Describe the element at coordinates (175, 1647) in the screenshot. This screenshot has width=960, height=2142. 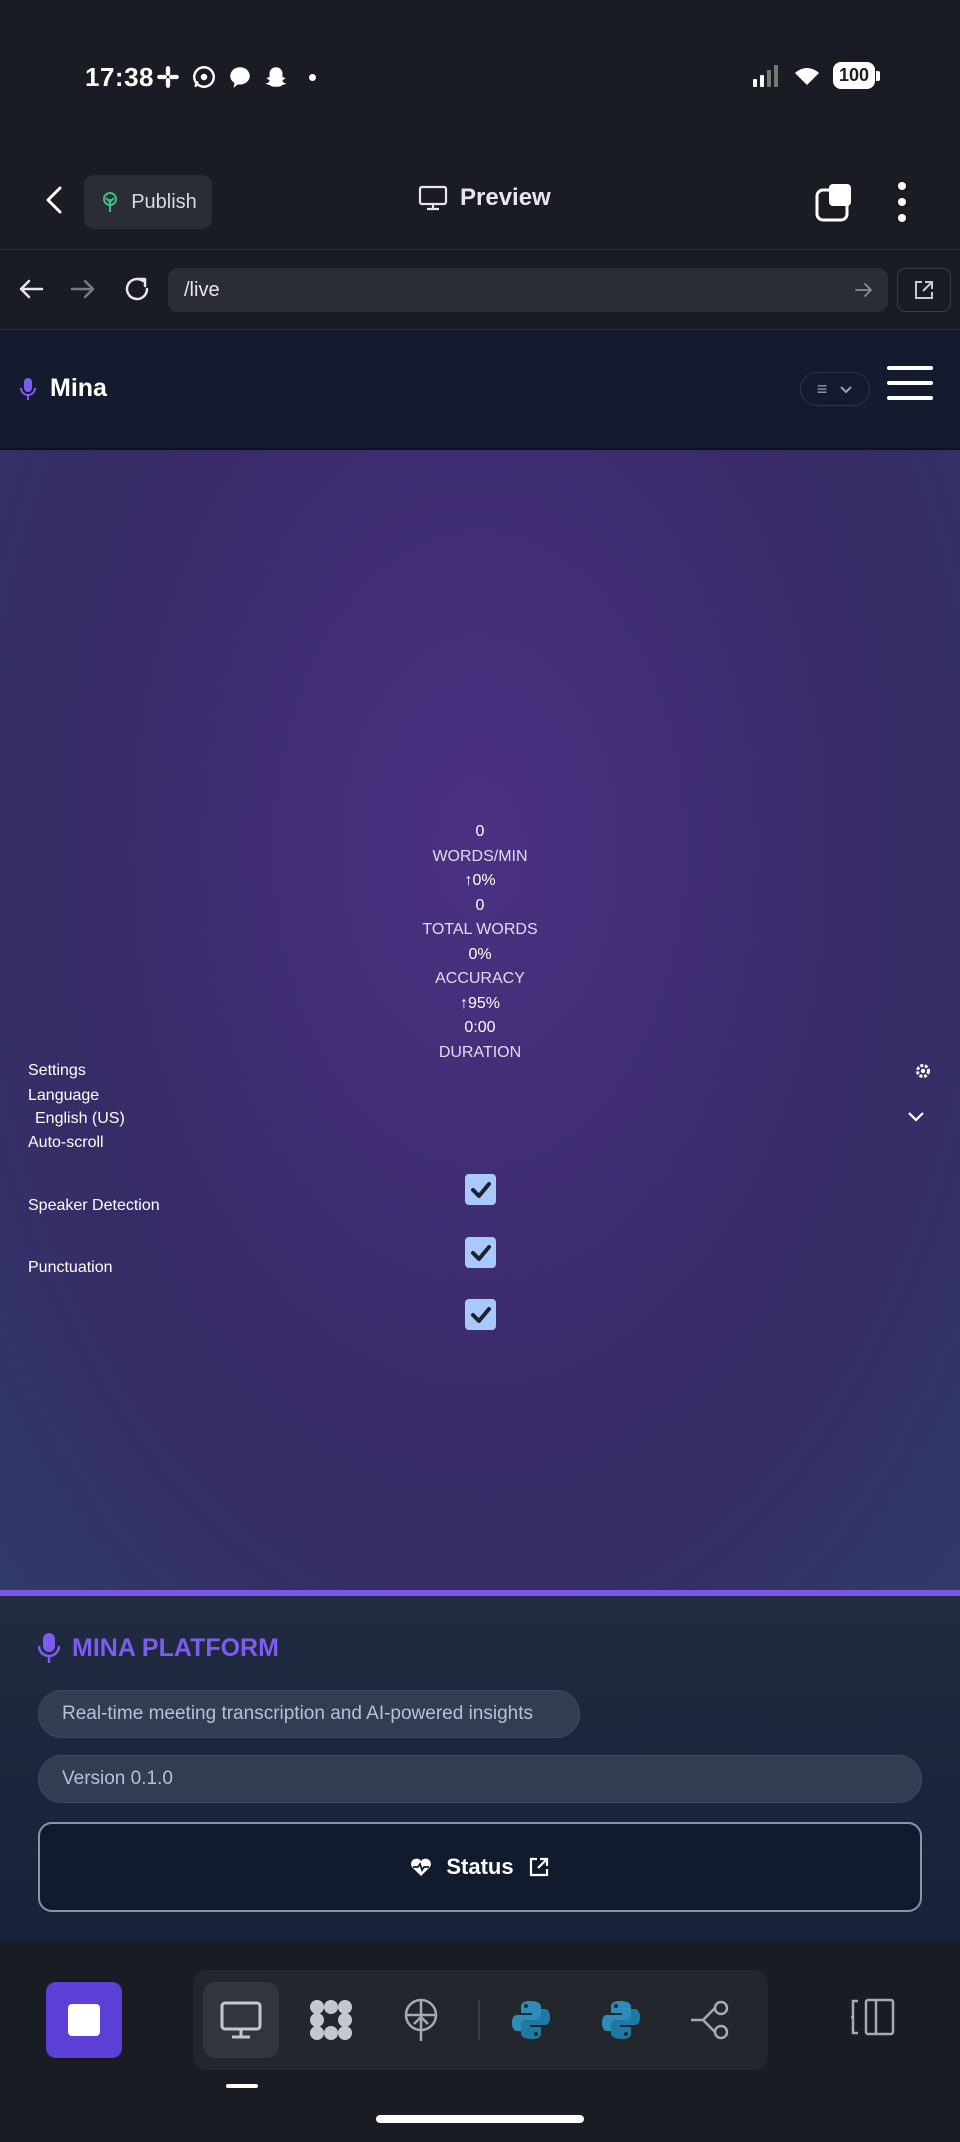
I see `footer-brand-name: MINA PLATFORM` at that location.